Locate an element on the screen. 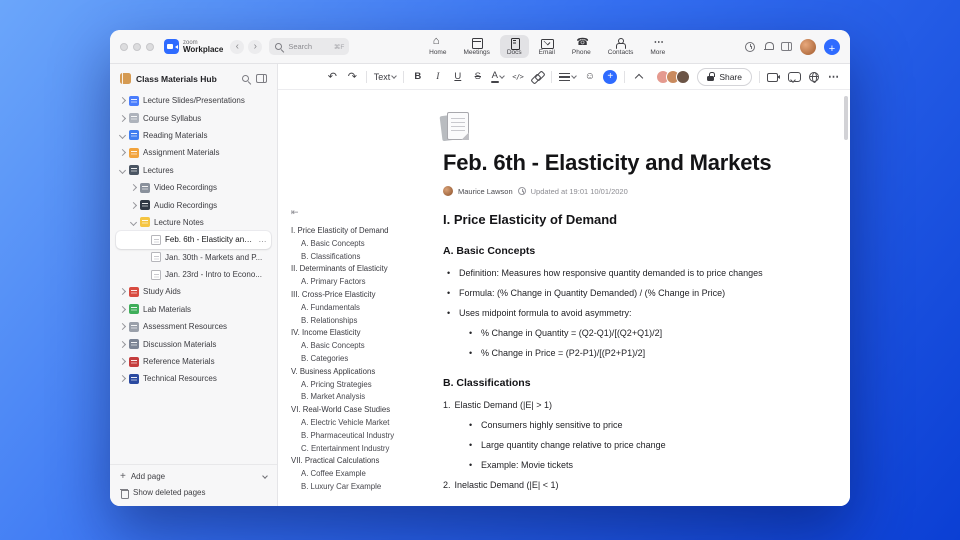 The image size is (960, 540). outline-item: VI. Real-World Case Studies is located at coordinates (360, 410).